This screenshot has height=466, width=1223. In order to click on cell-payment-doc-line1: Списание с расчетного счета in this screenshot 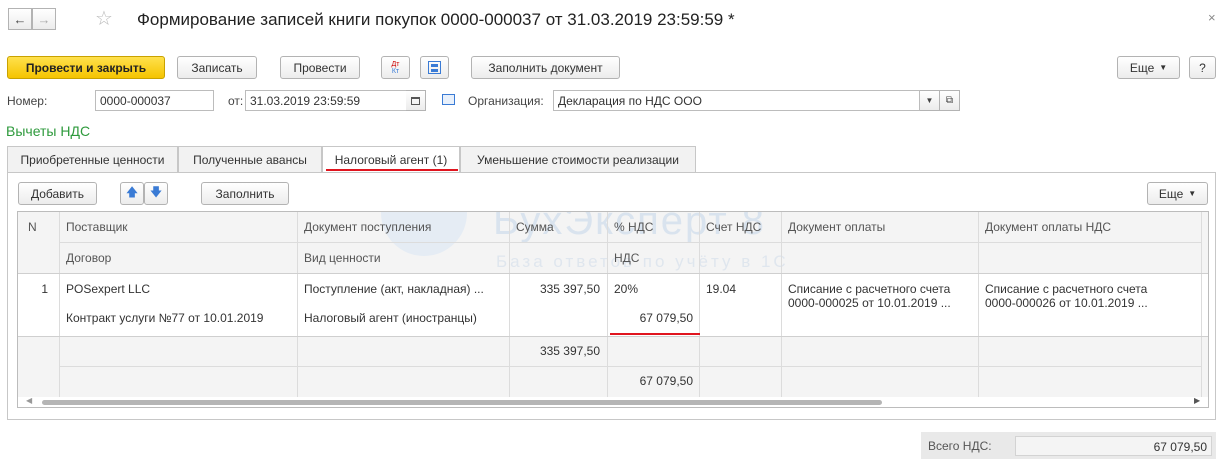, I will do `click(880, 289)`.